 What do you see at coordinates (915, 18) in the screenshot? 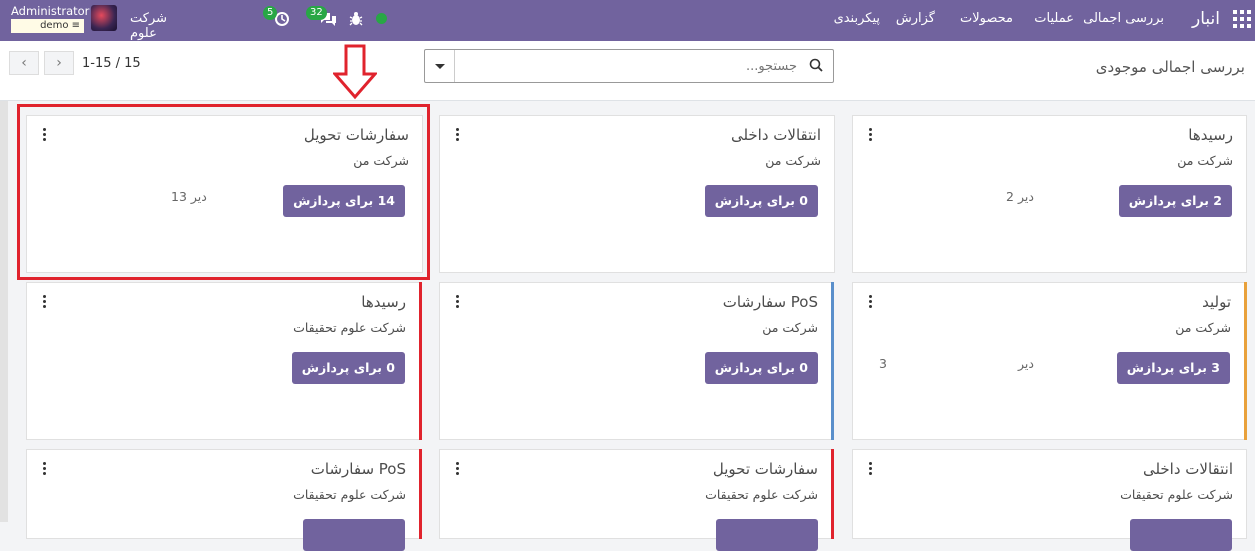
I see `menu-reporting: گزارش` at bounding box center [915, 18].